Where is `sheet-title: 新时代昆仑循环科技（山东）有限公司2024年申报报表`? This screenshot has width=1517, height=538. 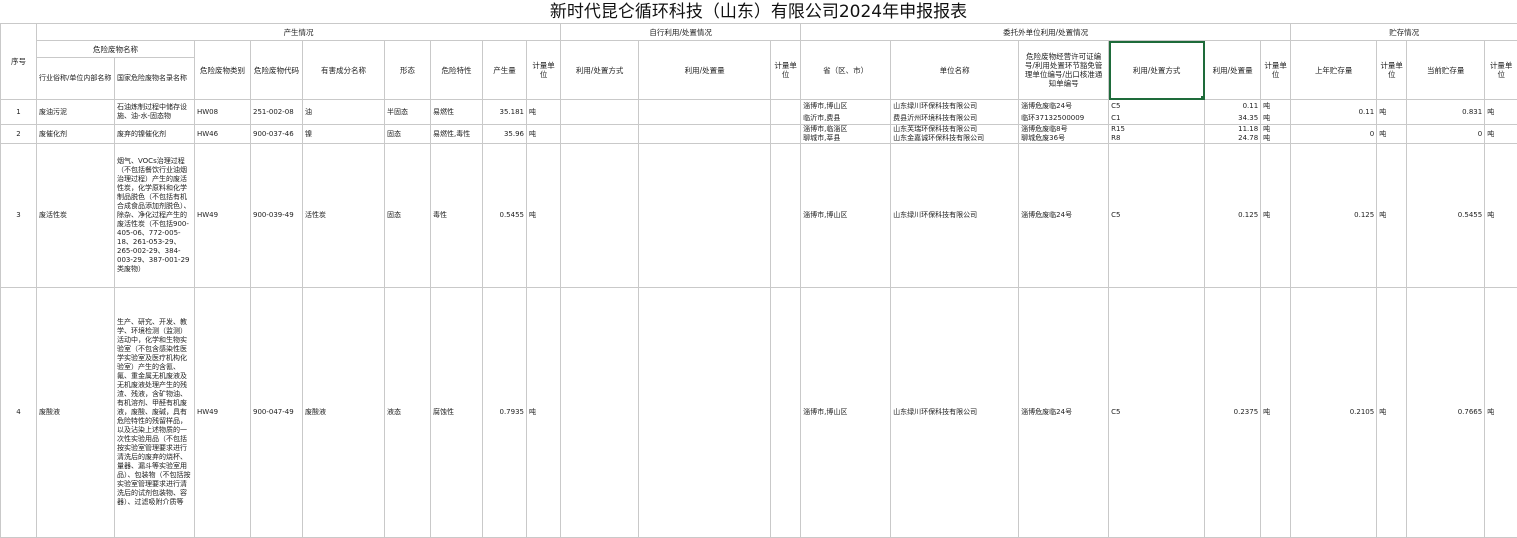 sheet-title: 新时代昆仑循环科技（山东）有限公司2024年申报报表 is located at coordinates (758, 12).